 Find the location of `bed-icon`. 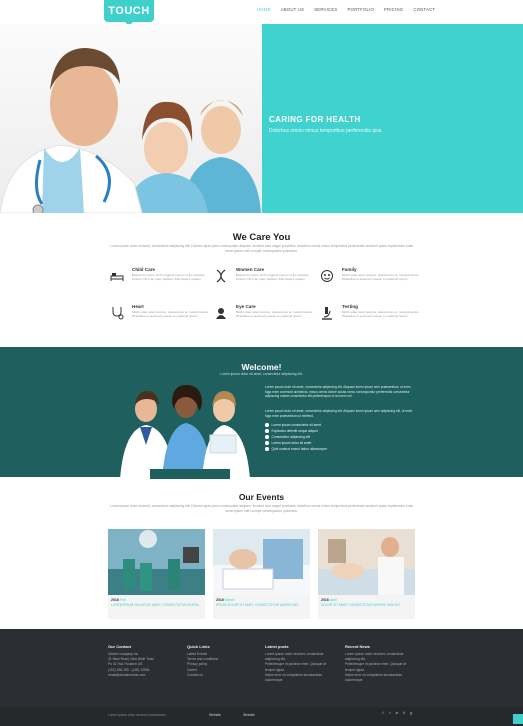

bed-icon is located at coordinates (117, 276).